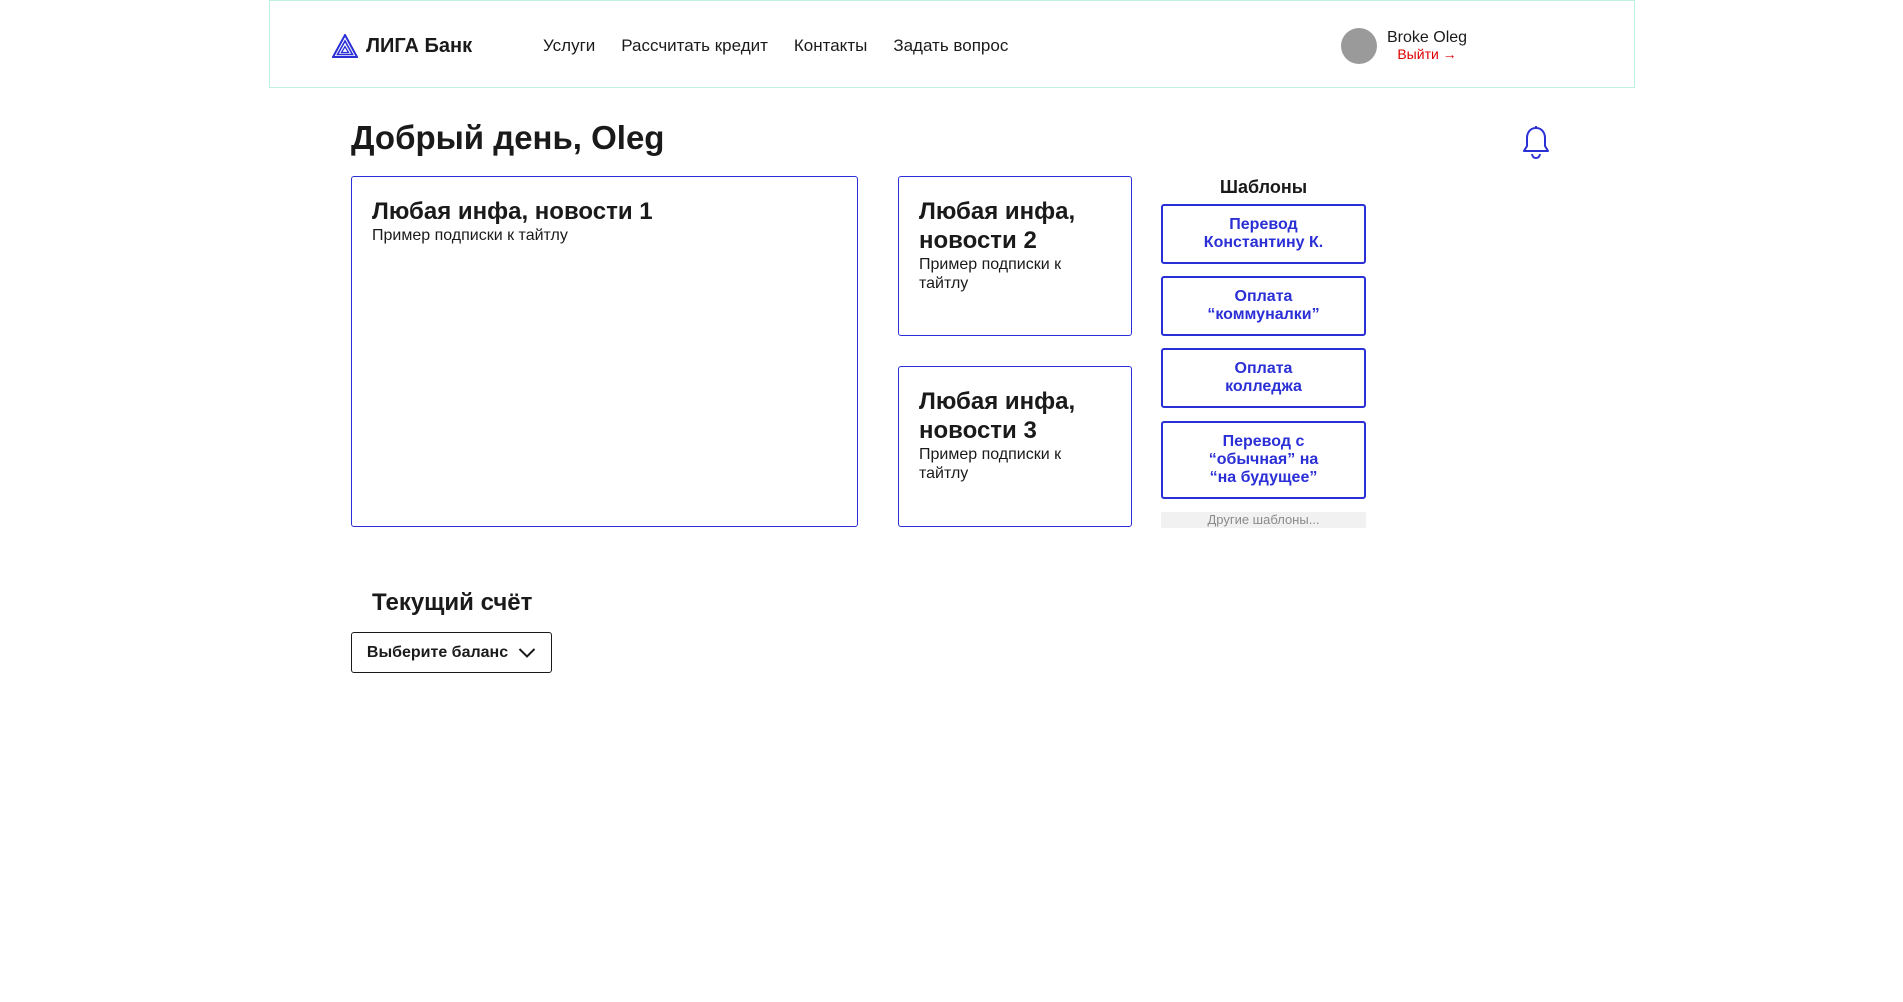  I want to click on template-button-transfer-savings: Перевод с “обычная” на “на будущее”, so click(1263, 460).